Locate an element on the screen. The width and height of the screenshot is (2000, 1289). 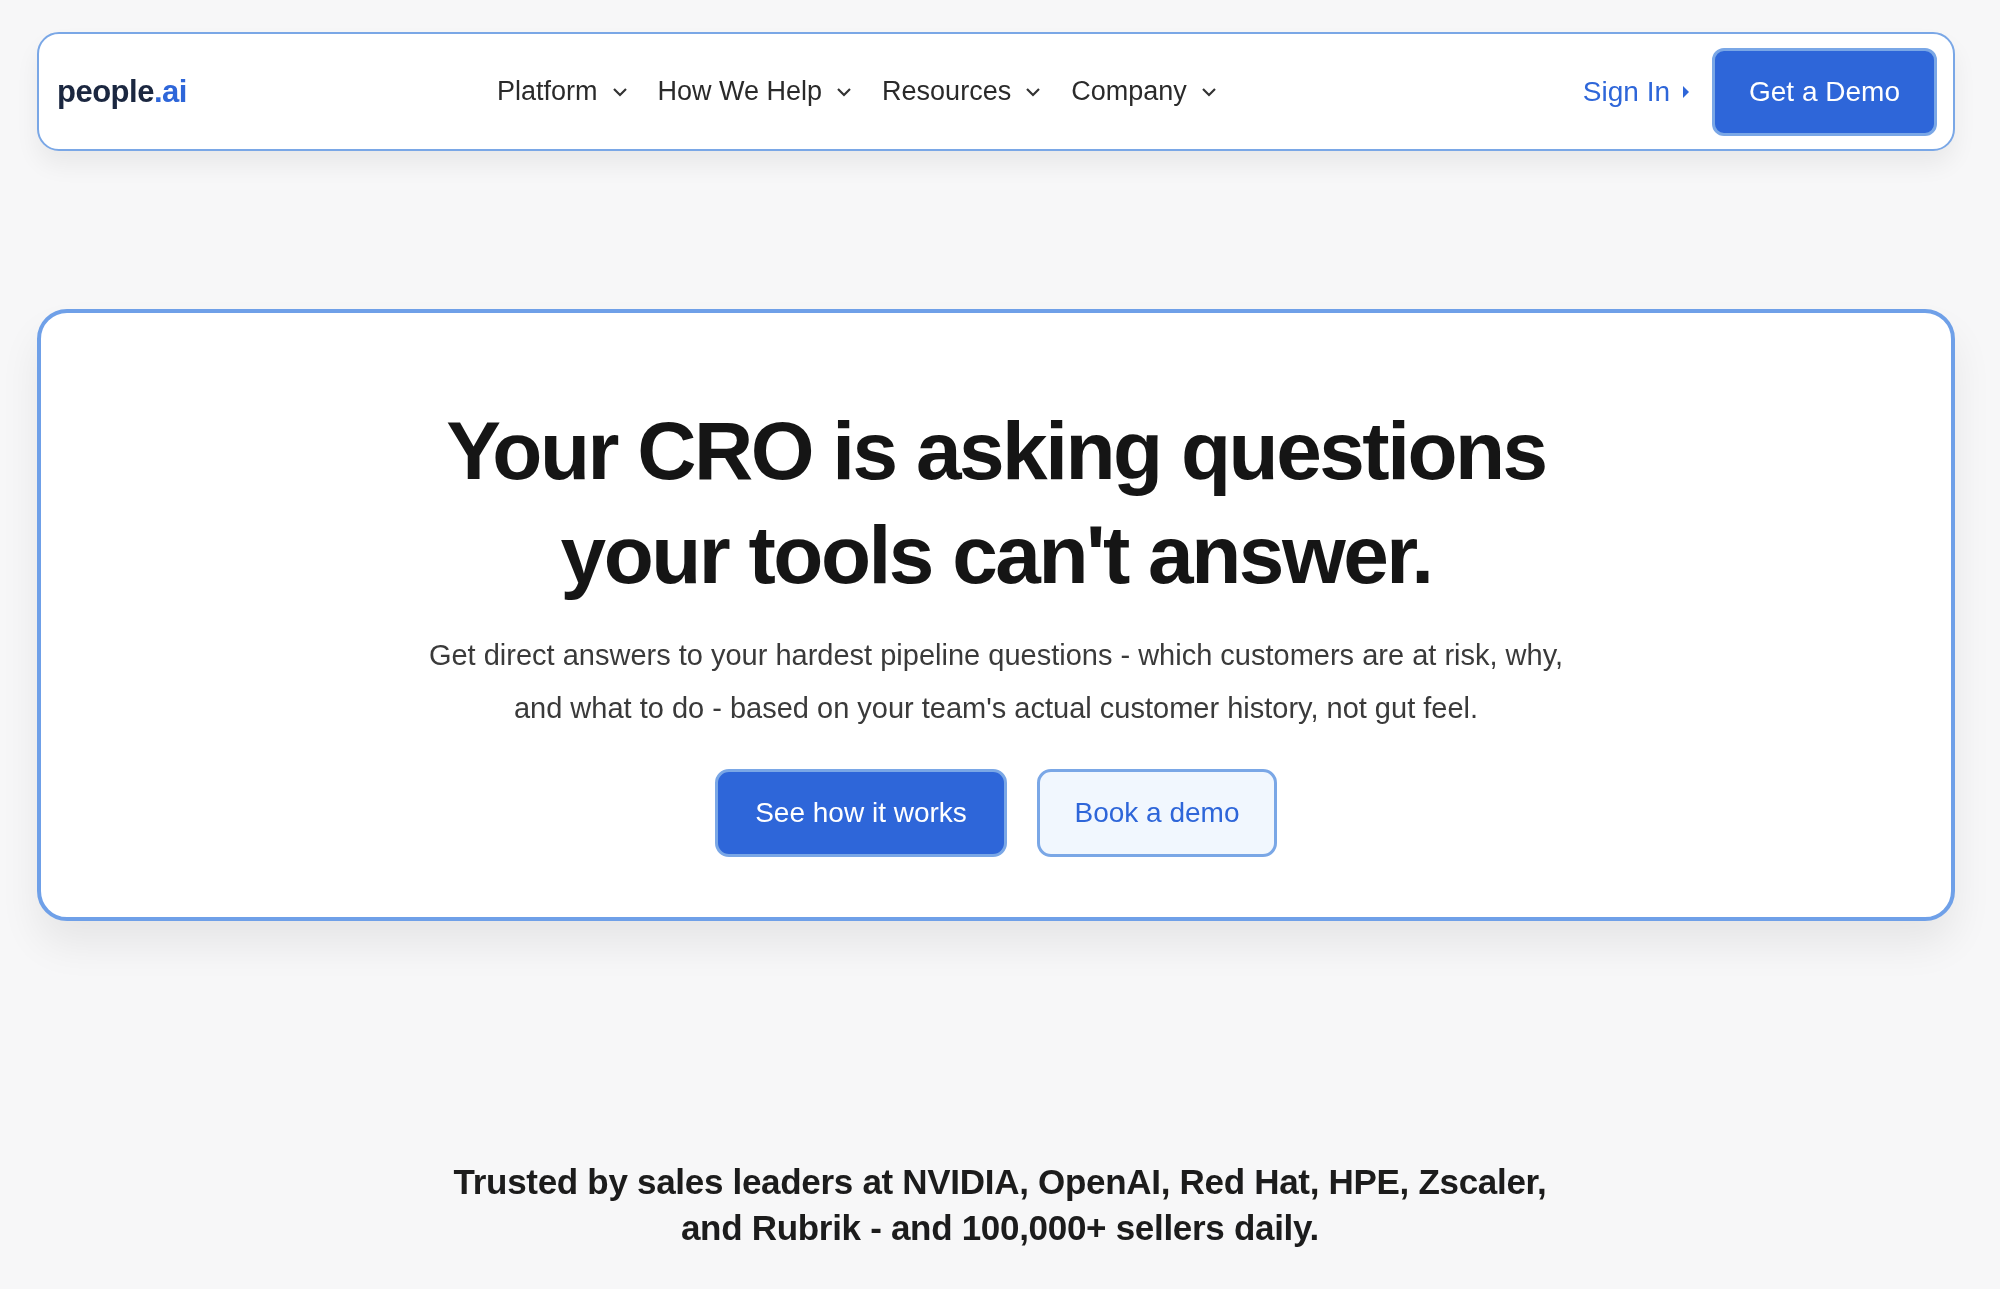
get-demo-button: Get a Demo is located at coordinates (1824, 91).